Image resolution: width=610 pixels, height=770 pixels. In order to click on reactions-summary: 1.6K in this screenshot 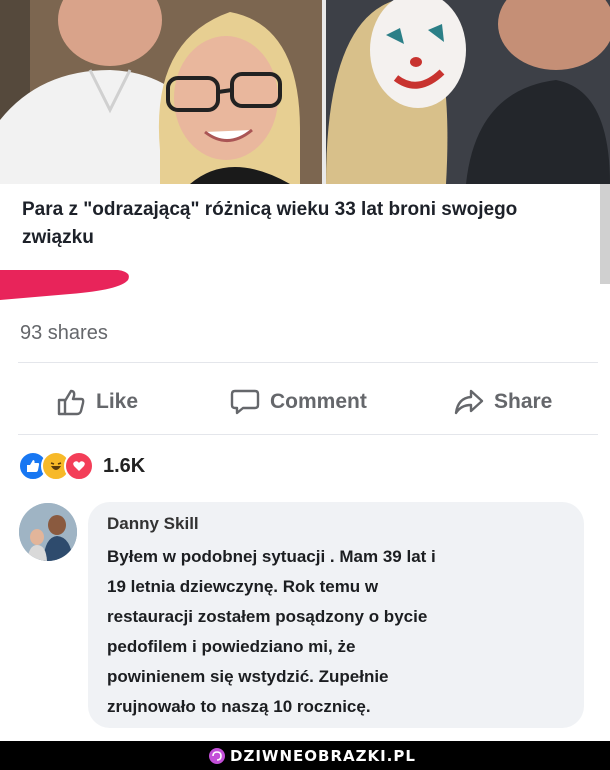, I will do `click(82, 466)`.